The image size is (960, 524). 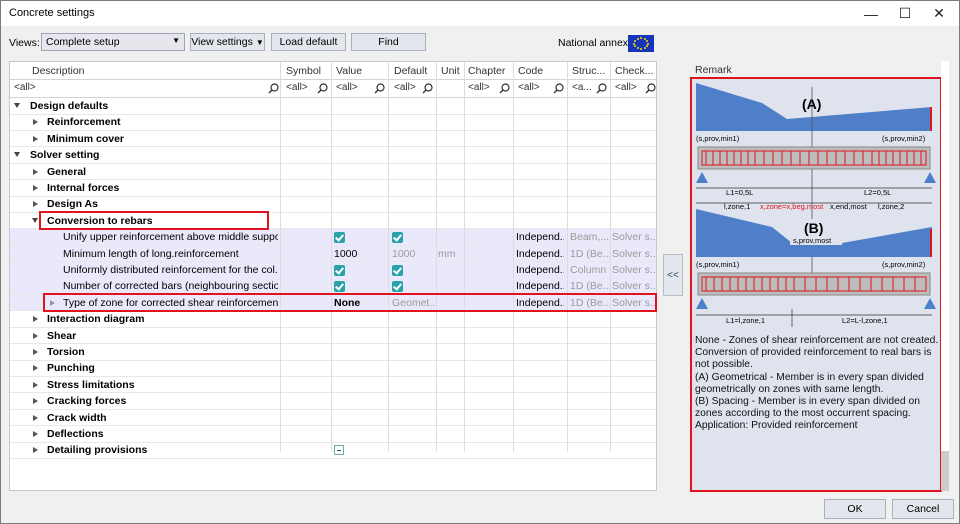 What do you see at coordinates (865, 320) in the screenshot?
I see `l2-b: L2=L-l,zone,1` at bounding box center [865, 320].